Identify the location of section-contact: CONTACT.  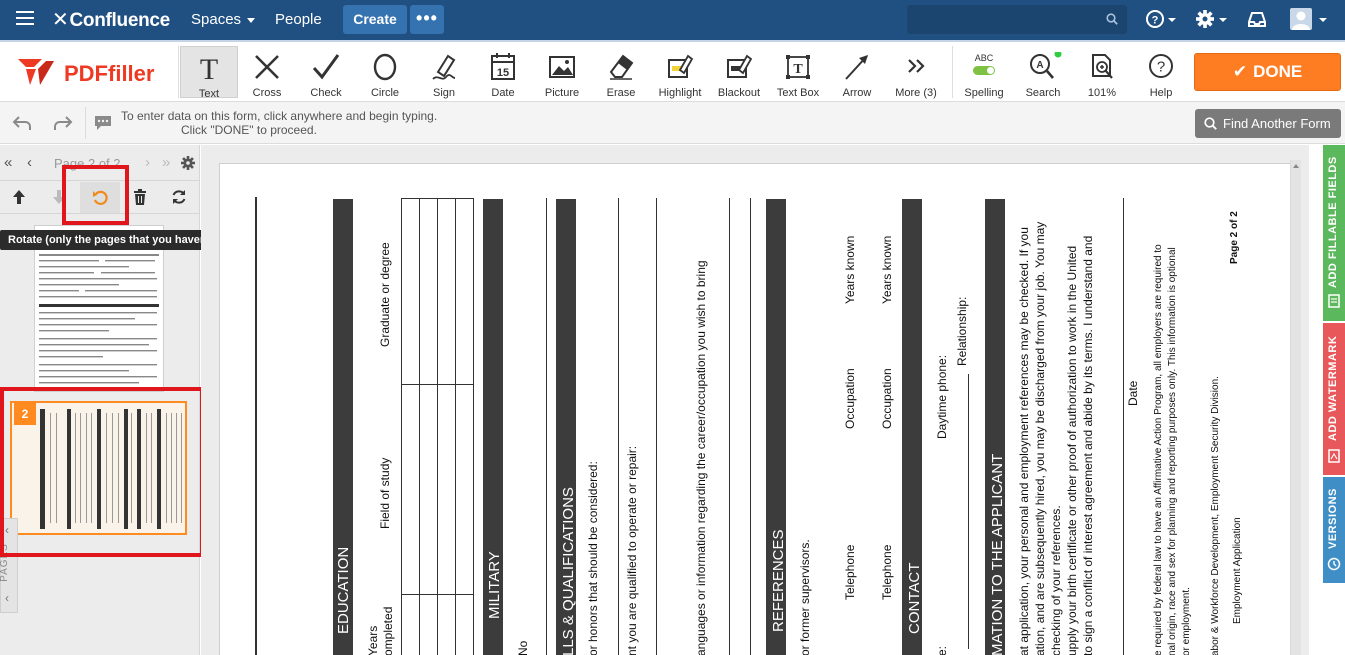
(914, 598).